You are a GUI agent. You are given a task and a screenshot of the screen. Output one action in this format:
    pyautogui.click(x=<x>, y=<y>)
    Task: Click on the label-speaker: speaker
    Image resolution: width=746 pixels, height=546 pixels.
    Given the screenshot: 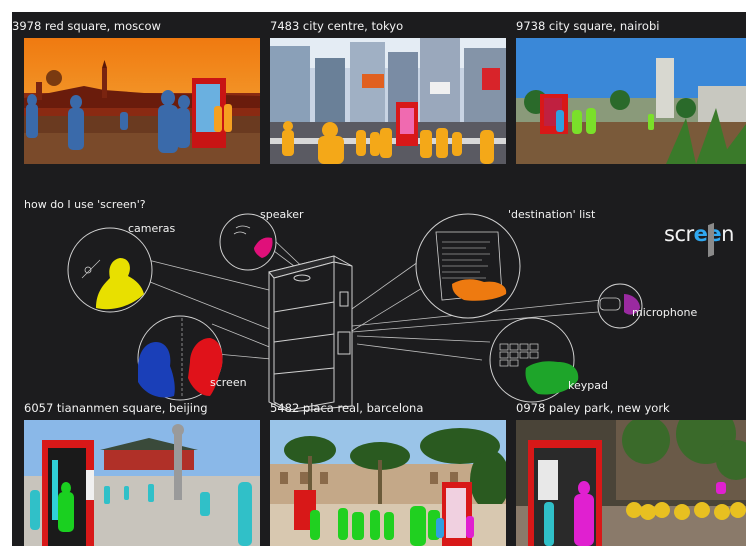 What is the action you would take?
    pyautogui.click(x=282, y=214)
    